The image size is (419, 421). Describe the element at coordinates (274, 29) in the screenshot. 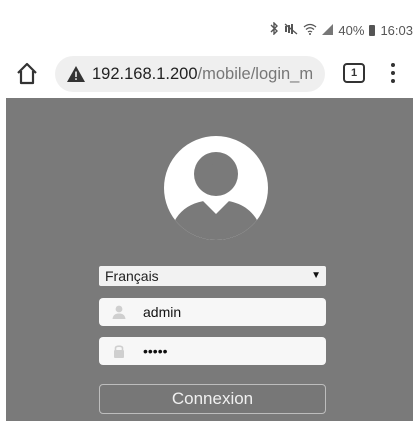

I see `bluetooth-icon` at that location.